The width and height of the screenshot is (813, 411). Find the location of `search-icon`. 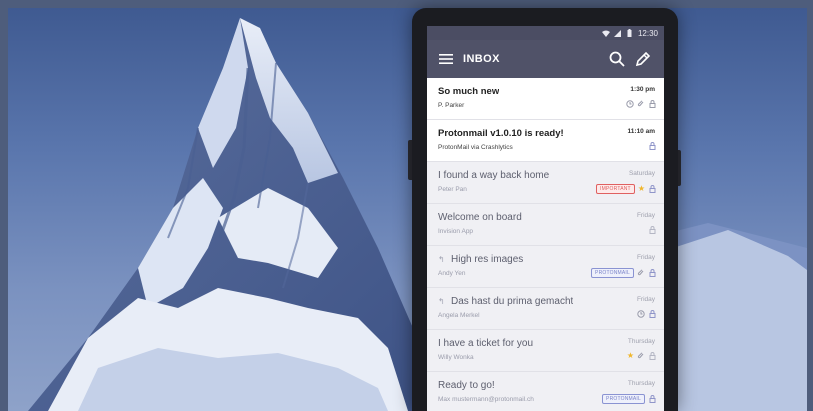

search-icon is located at coordinates (617, 59).